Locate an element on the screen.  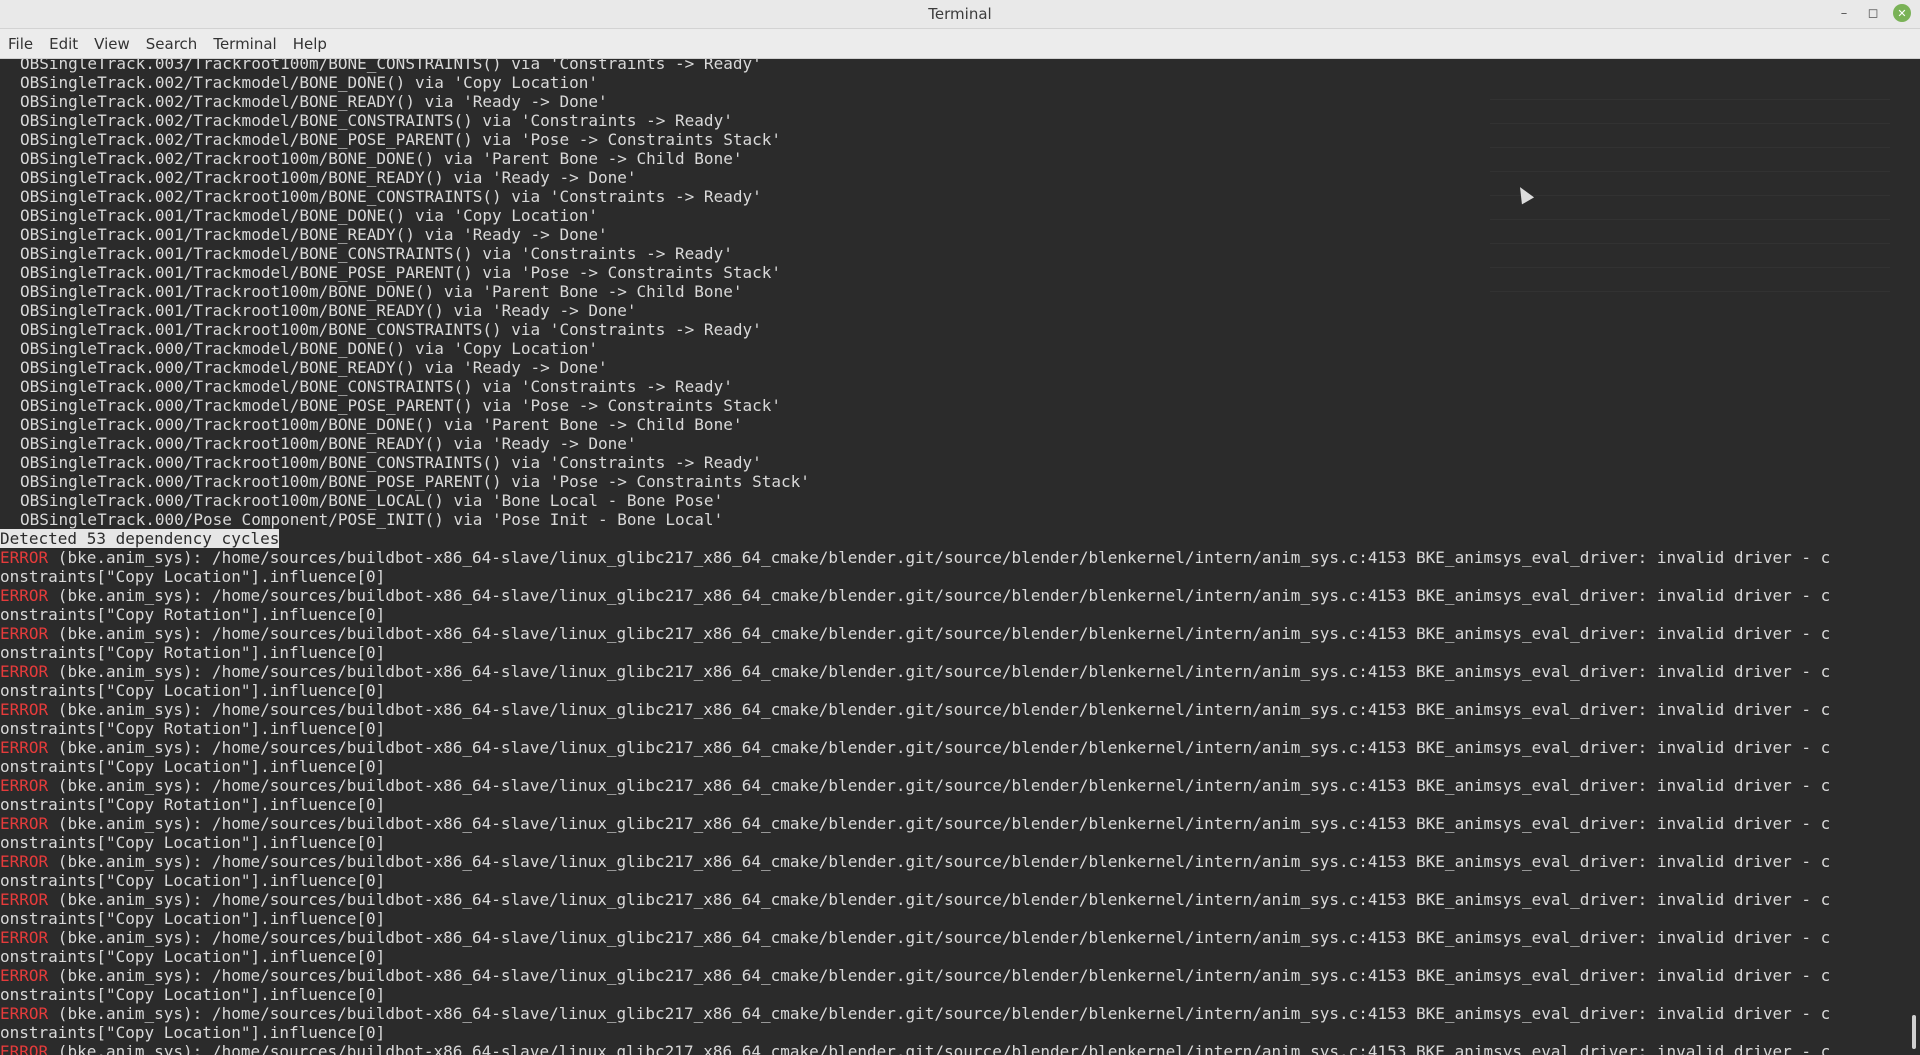
scrollbar-thumb is located at coordinates (1914, 1032).